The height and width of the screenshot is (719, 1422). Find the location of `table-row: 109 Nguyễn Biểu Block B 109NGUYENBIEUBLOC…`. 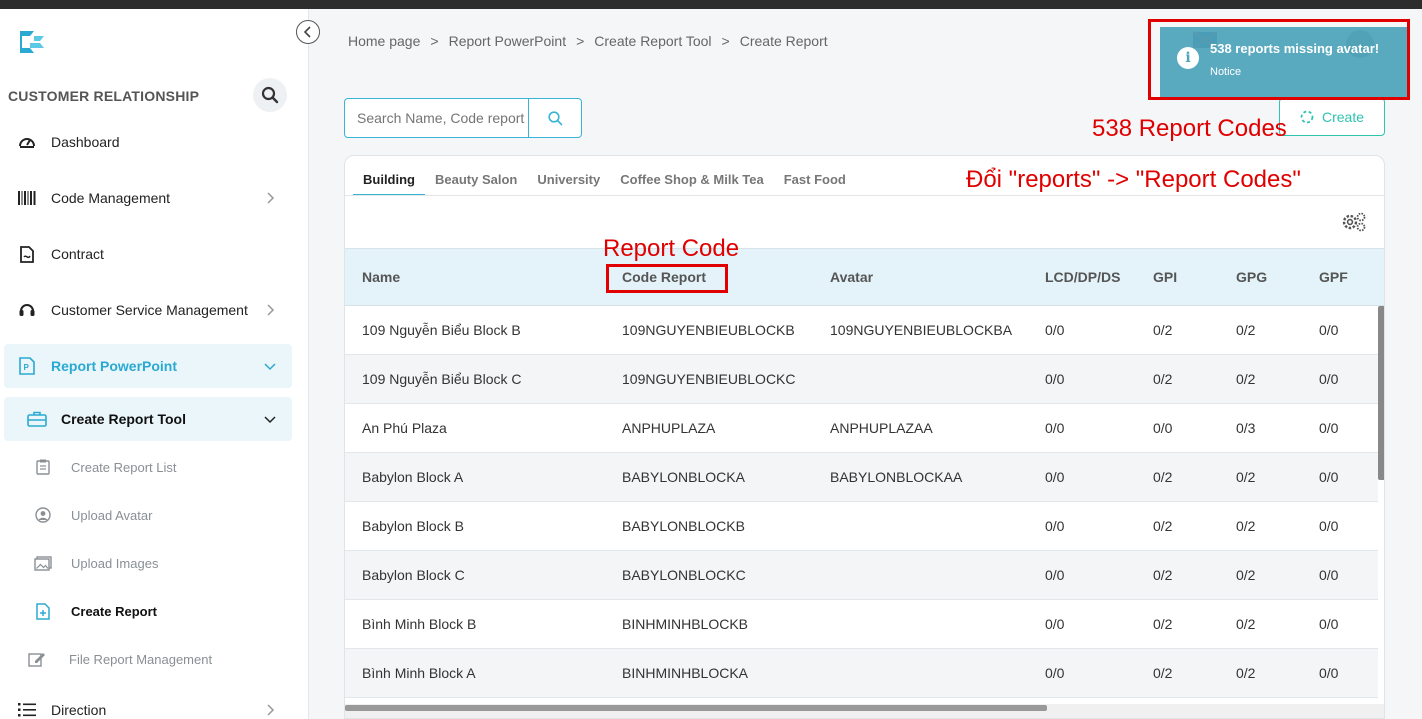

table-row: 109 Nguyễn Biểu Block B 109NGUYENBIEUBLOC… is located at coordinates (861, 330).